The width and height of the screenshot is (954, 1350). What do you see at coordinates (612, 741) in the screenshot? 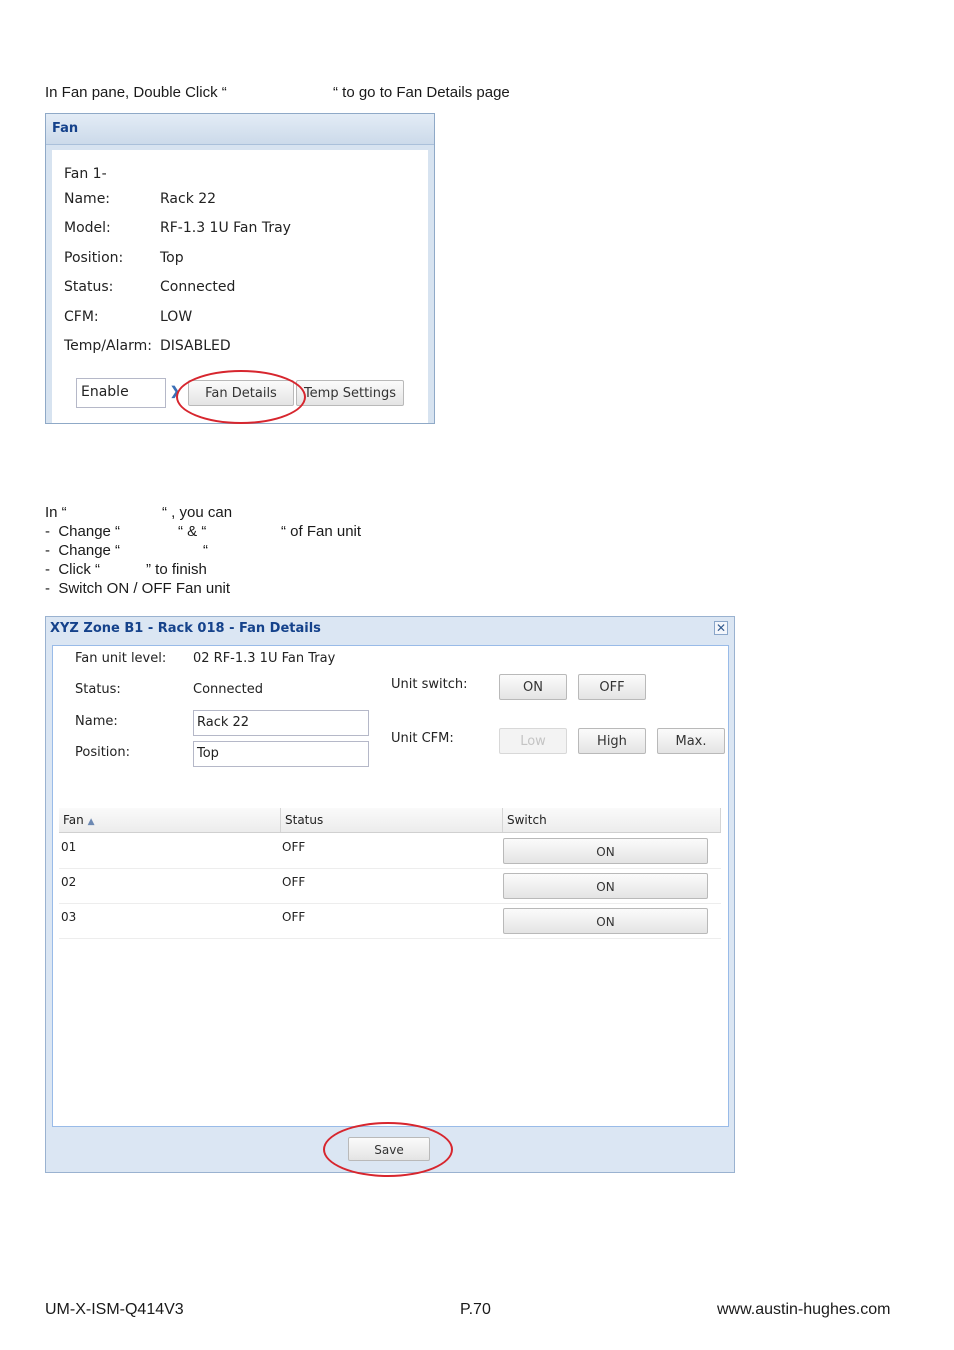
I see `cfm-high-button: High` at bounding box center [612, 741].